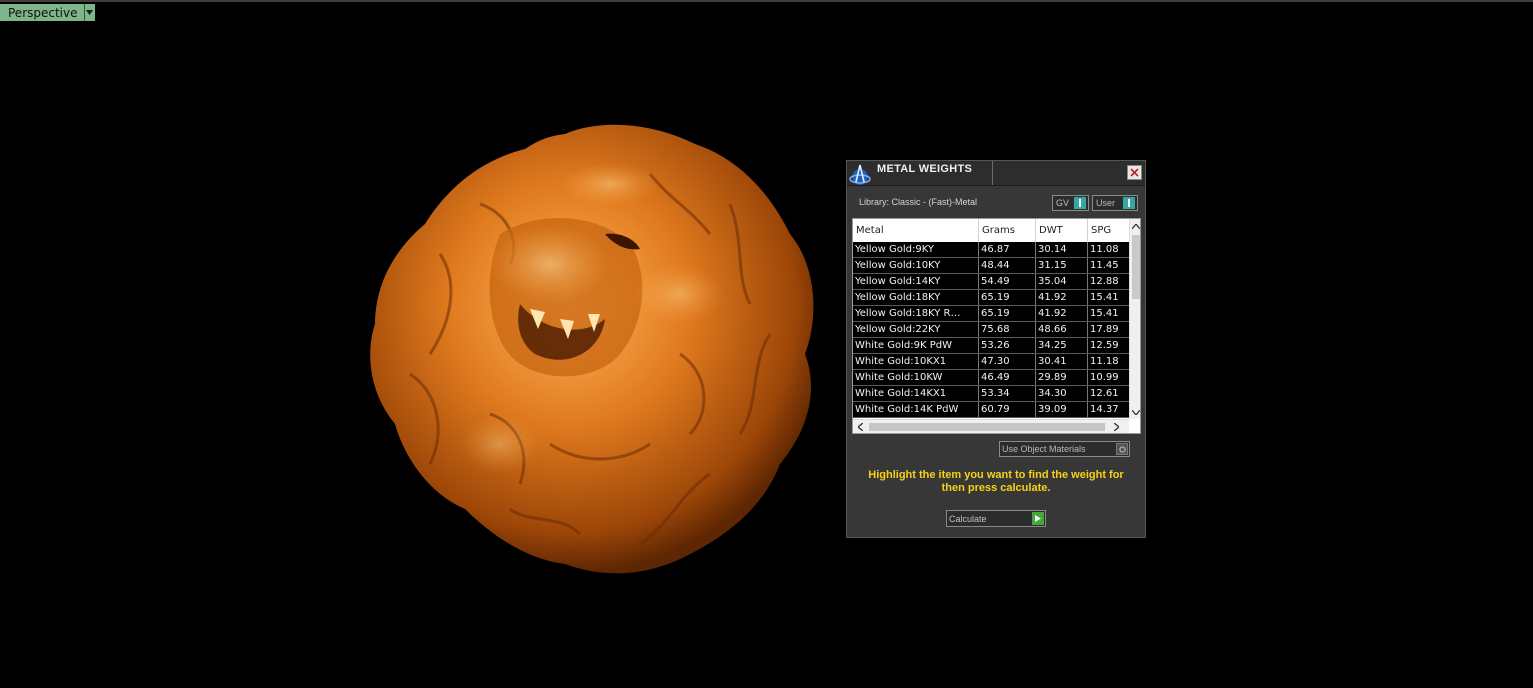 This screenshot has width=1533, height=688. I want to click on table-header: Metal Grams DWT SPG, so click(991, 230).